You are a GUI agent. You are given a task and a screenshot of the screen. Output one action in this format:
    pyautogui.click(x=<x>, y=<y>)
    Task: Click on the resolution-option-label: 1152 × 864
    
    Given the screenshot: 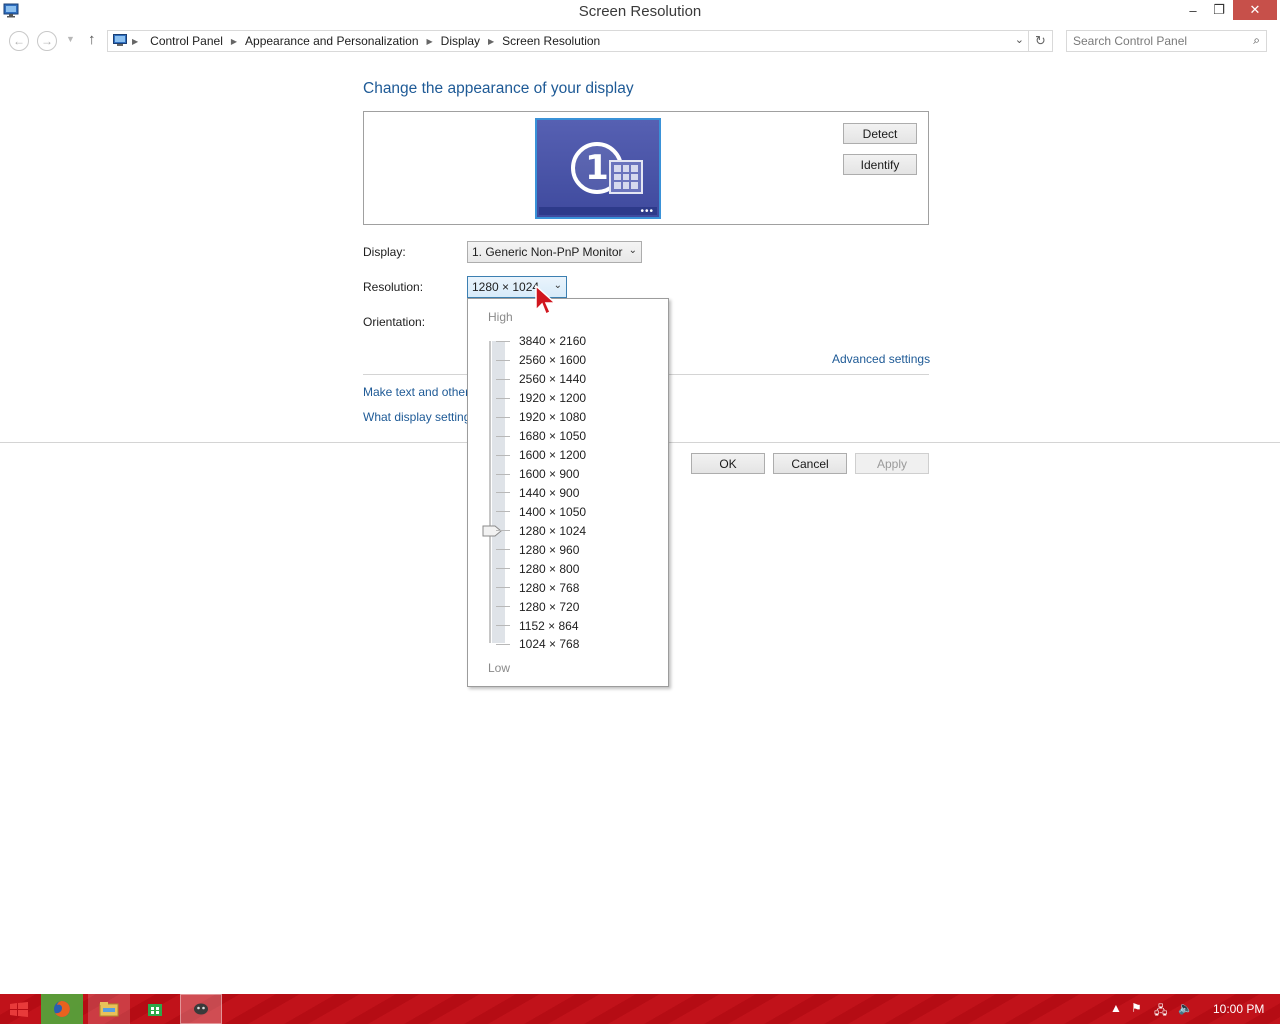 What is the action you would take?
    pyautogui.click(x=549, y=625)
    